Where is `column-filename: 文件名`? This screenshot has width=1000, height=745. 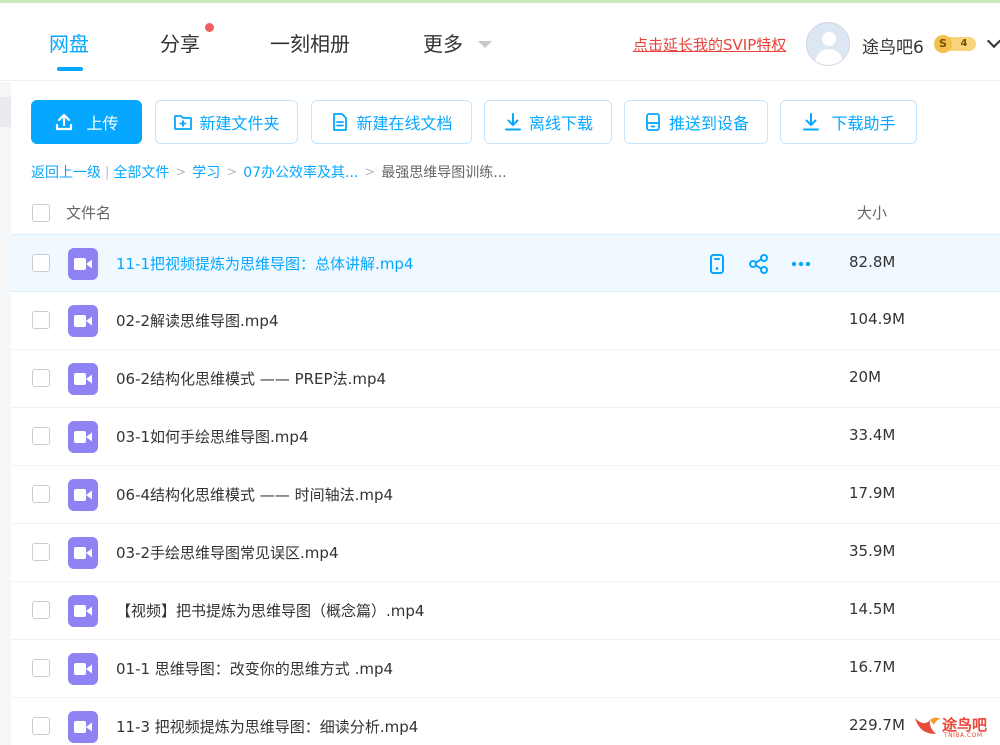
column-filename: 文件名 is located at coordinates (88, 212).